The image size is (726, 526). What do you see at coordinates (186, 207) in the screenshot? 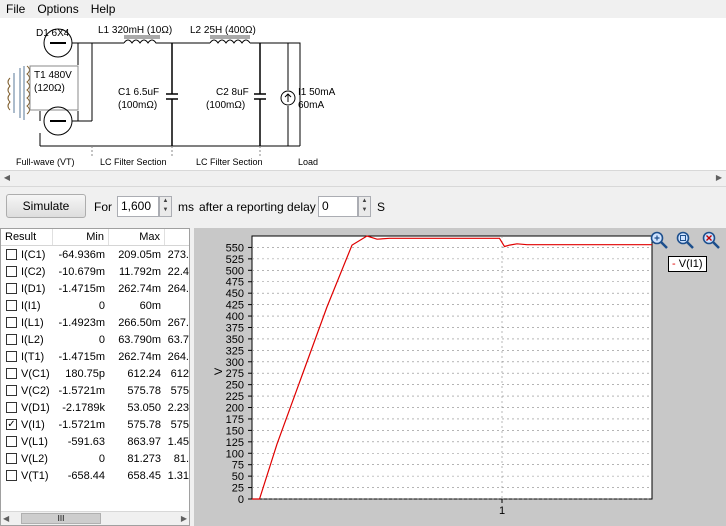
I see `duration-unit: ms` at bounding box center [186, 207].